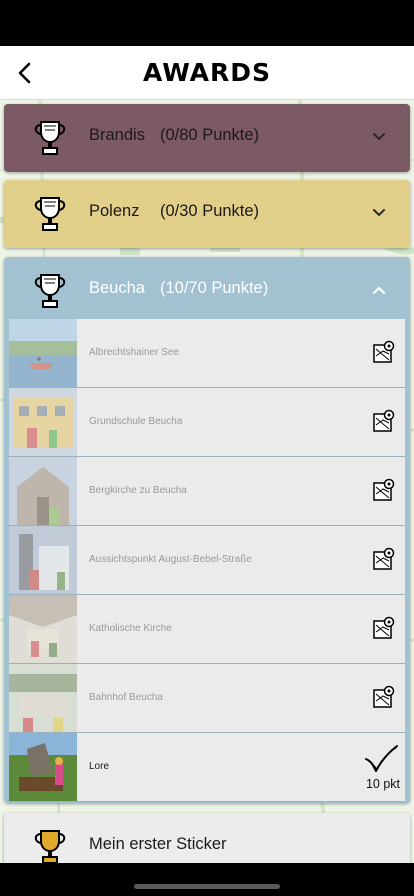 This screenshot has width=414, height=896. Describe the element at coordinates (214, 288) in the screenshot. I see `group-points: (10/70 Punkte)` at that location.